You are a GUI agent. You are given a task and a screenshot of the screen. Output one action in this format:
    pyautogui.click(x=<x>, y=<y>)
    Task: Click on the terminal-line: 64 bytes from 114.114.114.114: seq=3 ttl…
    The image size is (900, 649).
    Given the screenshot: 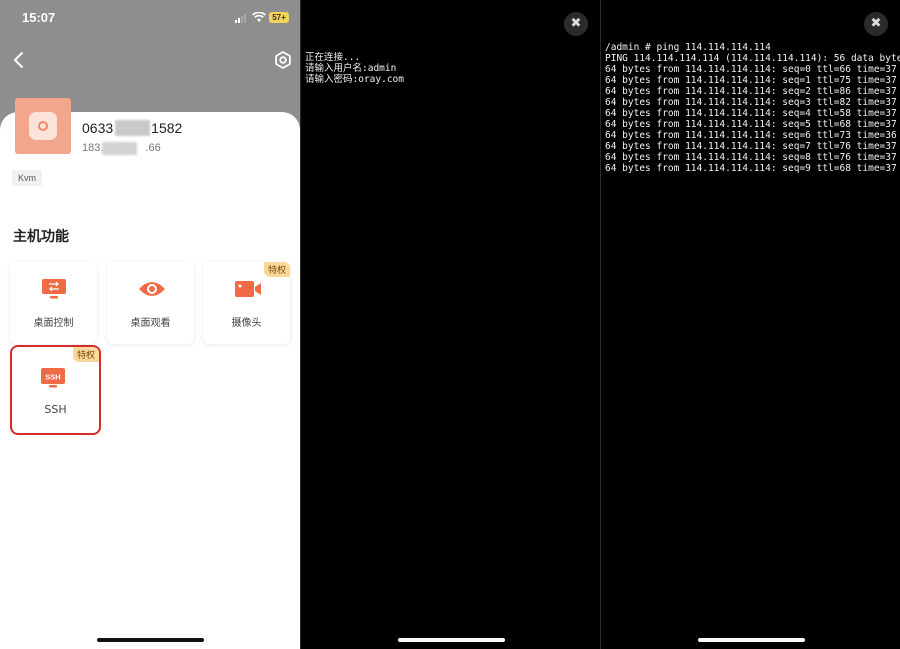 What is the action you would take?
    pyautogui.click(x=751, y=102)
    